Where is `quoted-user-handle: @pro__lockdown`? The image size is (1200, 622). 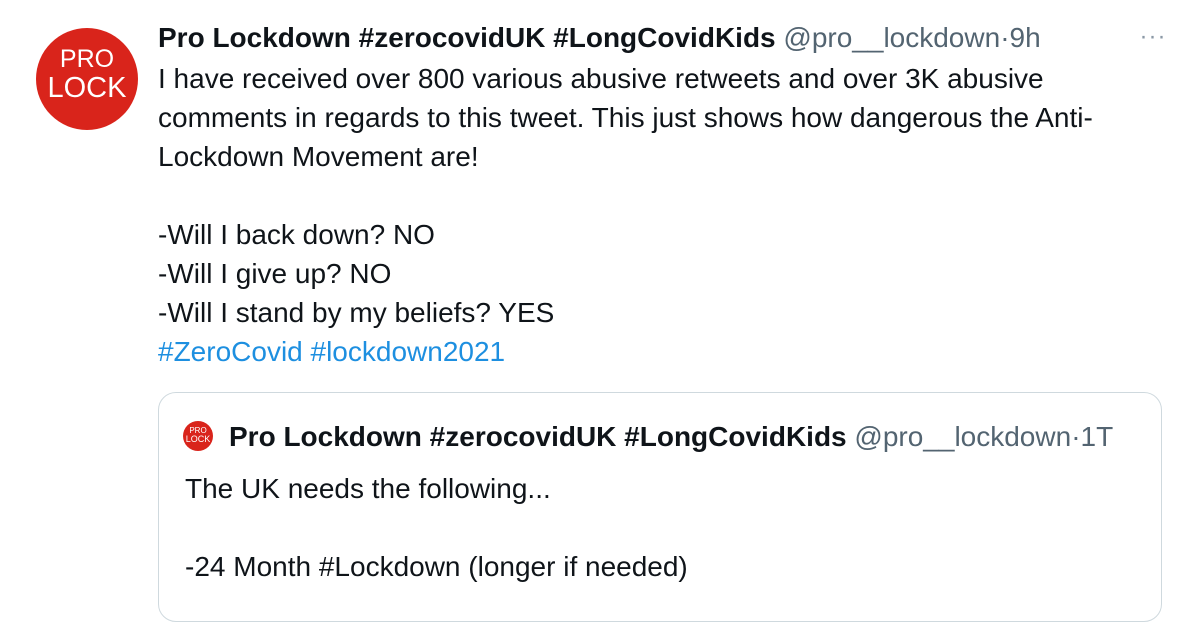
quoted-user-handle: @pro__lockdown is located at coordinates (963, 436).